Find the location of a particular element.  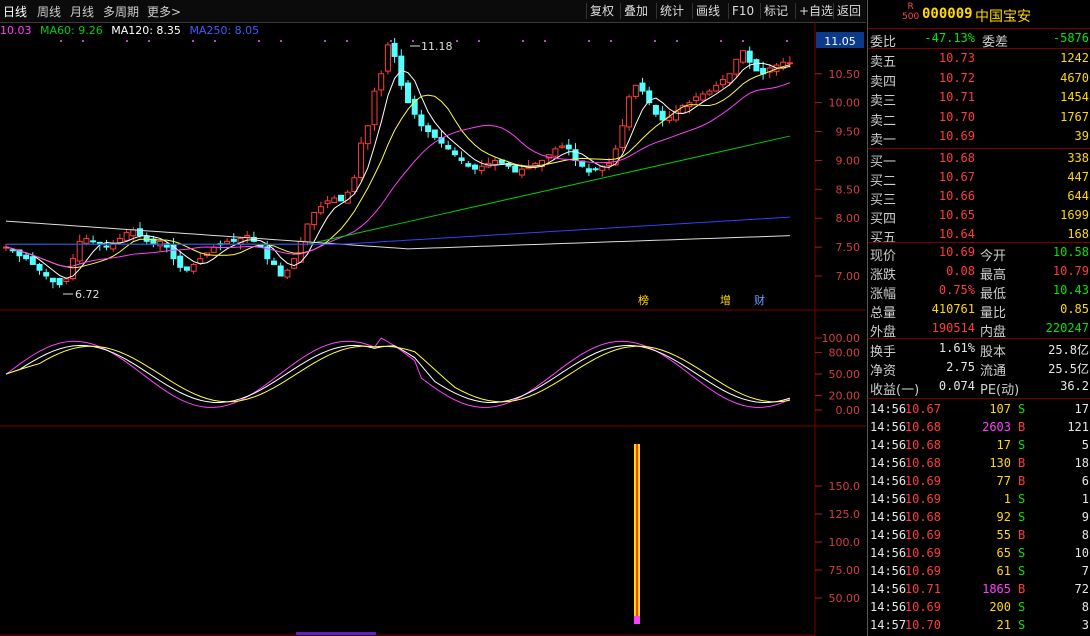

high-price-label: 11.18 is located at coordinates (437, 46).